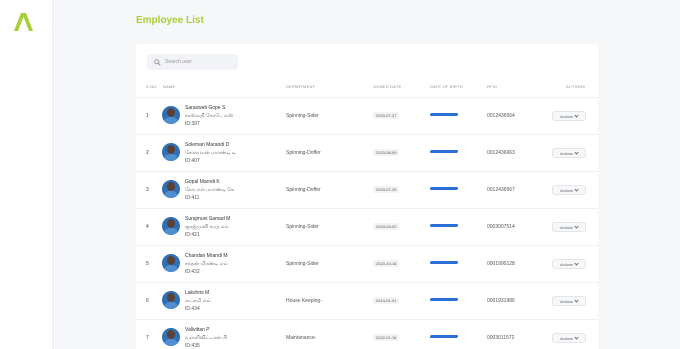 Image resolution: width=680 pixels, height=349 pixels. I want to click on search-input, so click(200, 62).